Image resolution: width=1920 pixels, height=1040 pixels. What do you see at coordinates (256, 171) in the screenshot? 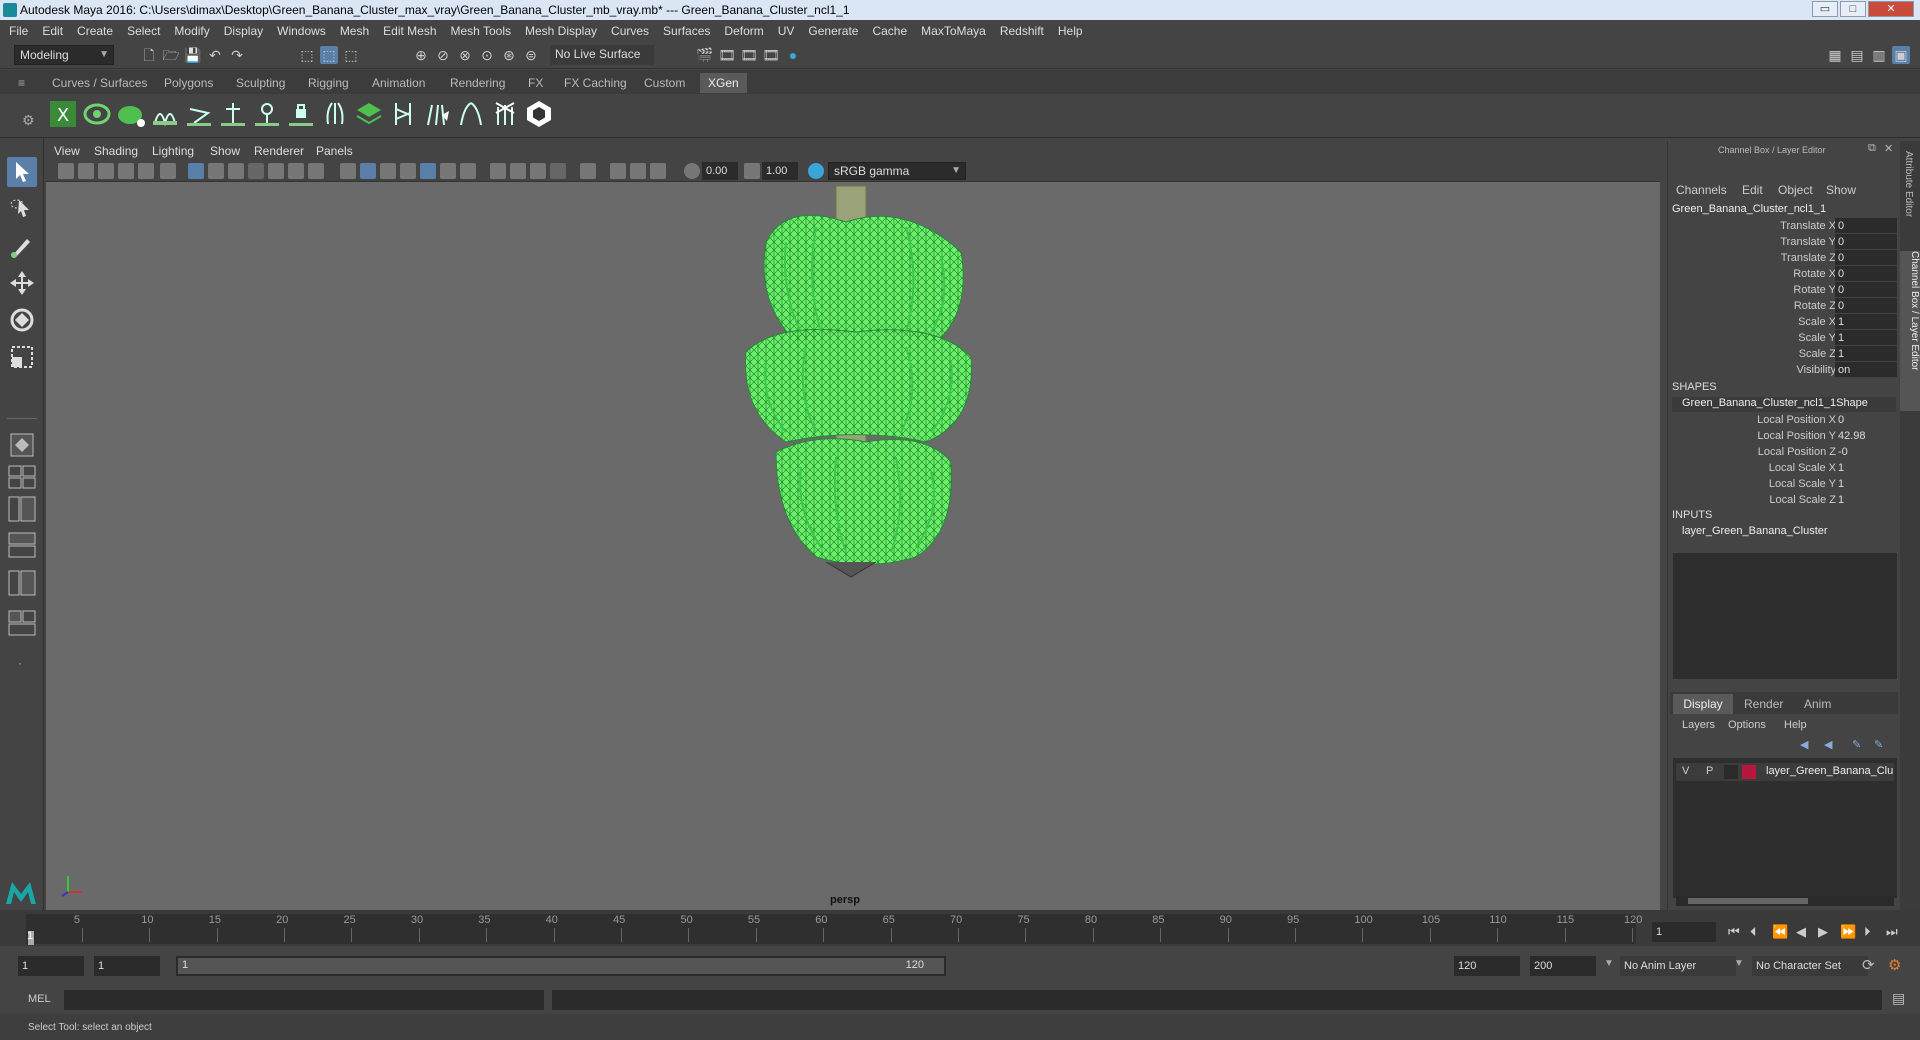
I see `gate-mask-icon` at bounding box center [256, 171].